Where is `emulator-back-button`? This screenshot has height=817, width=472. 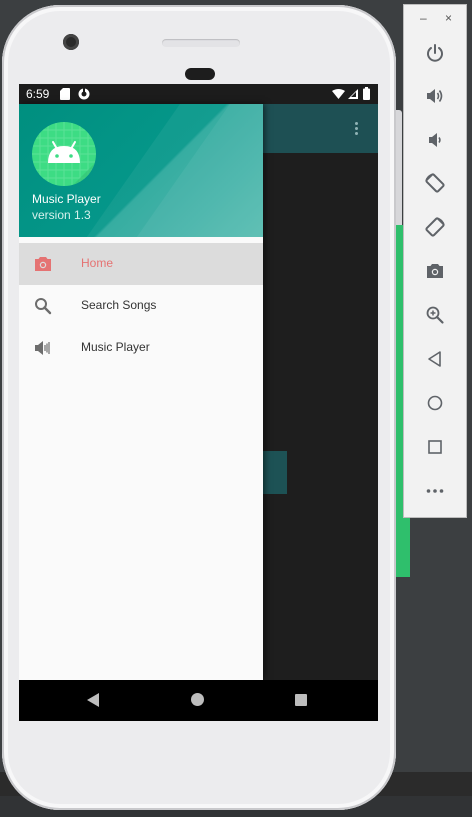
emulator-back-button is located at coordinates (435, 359).